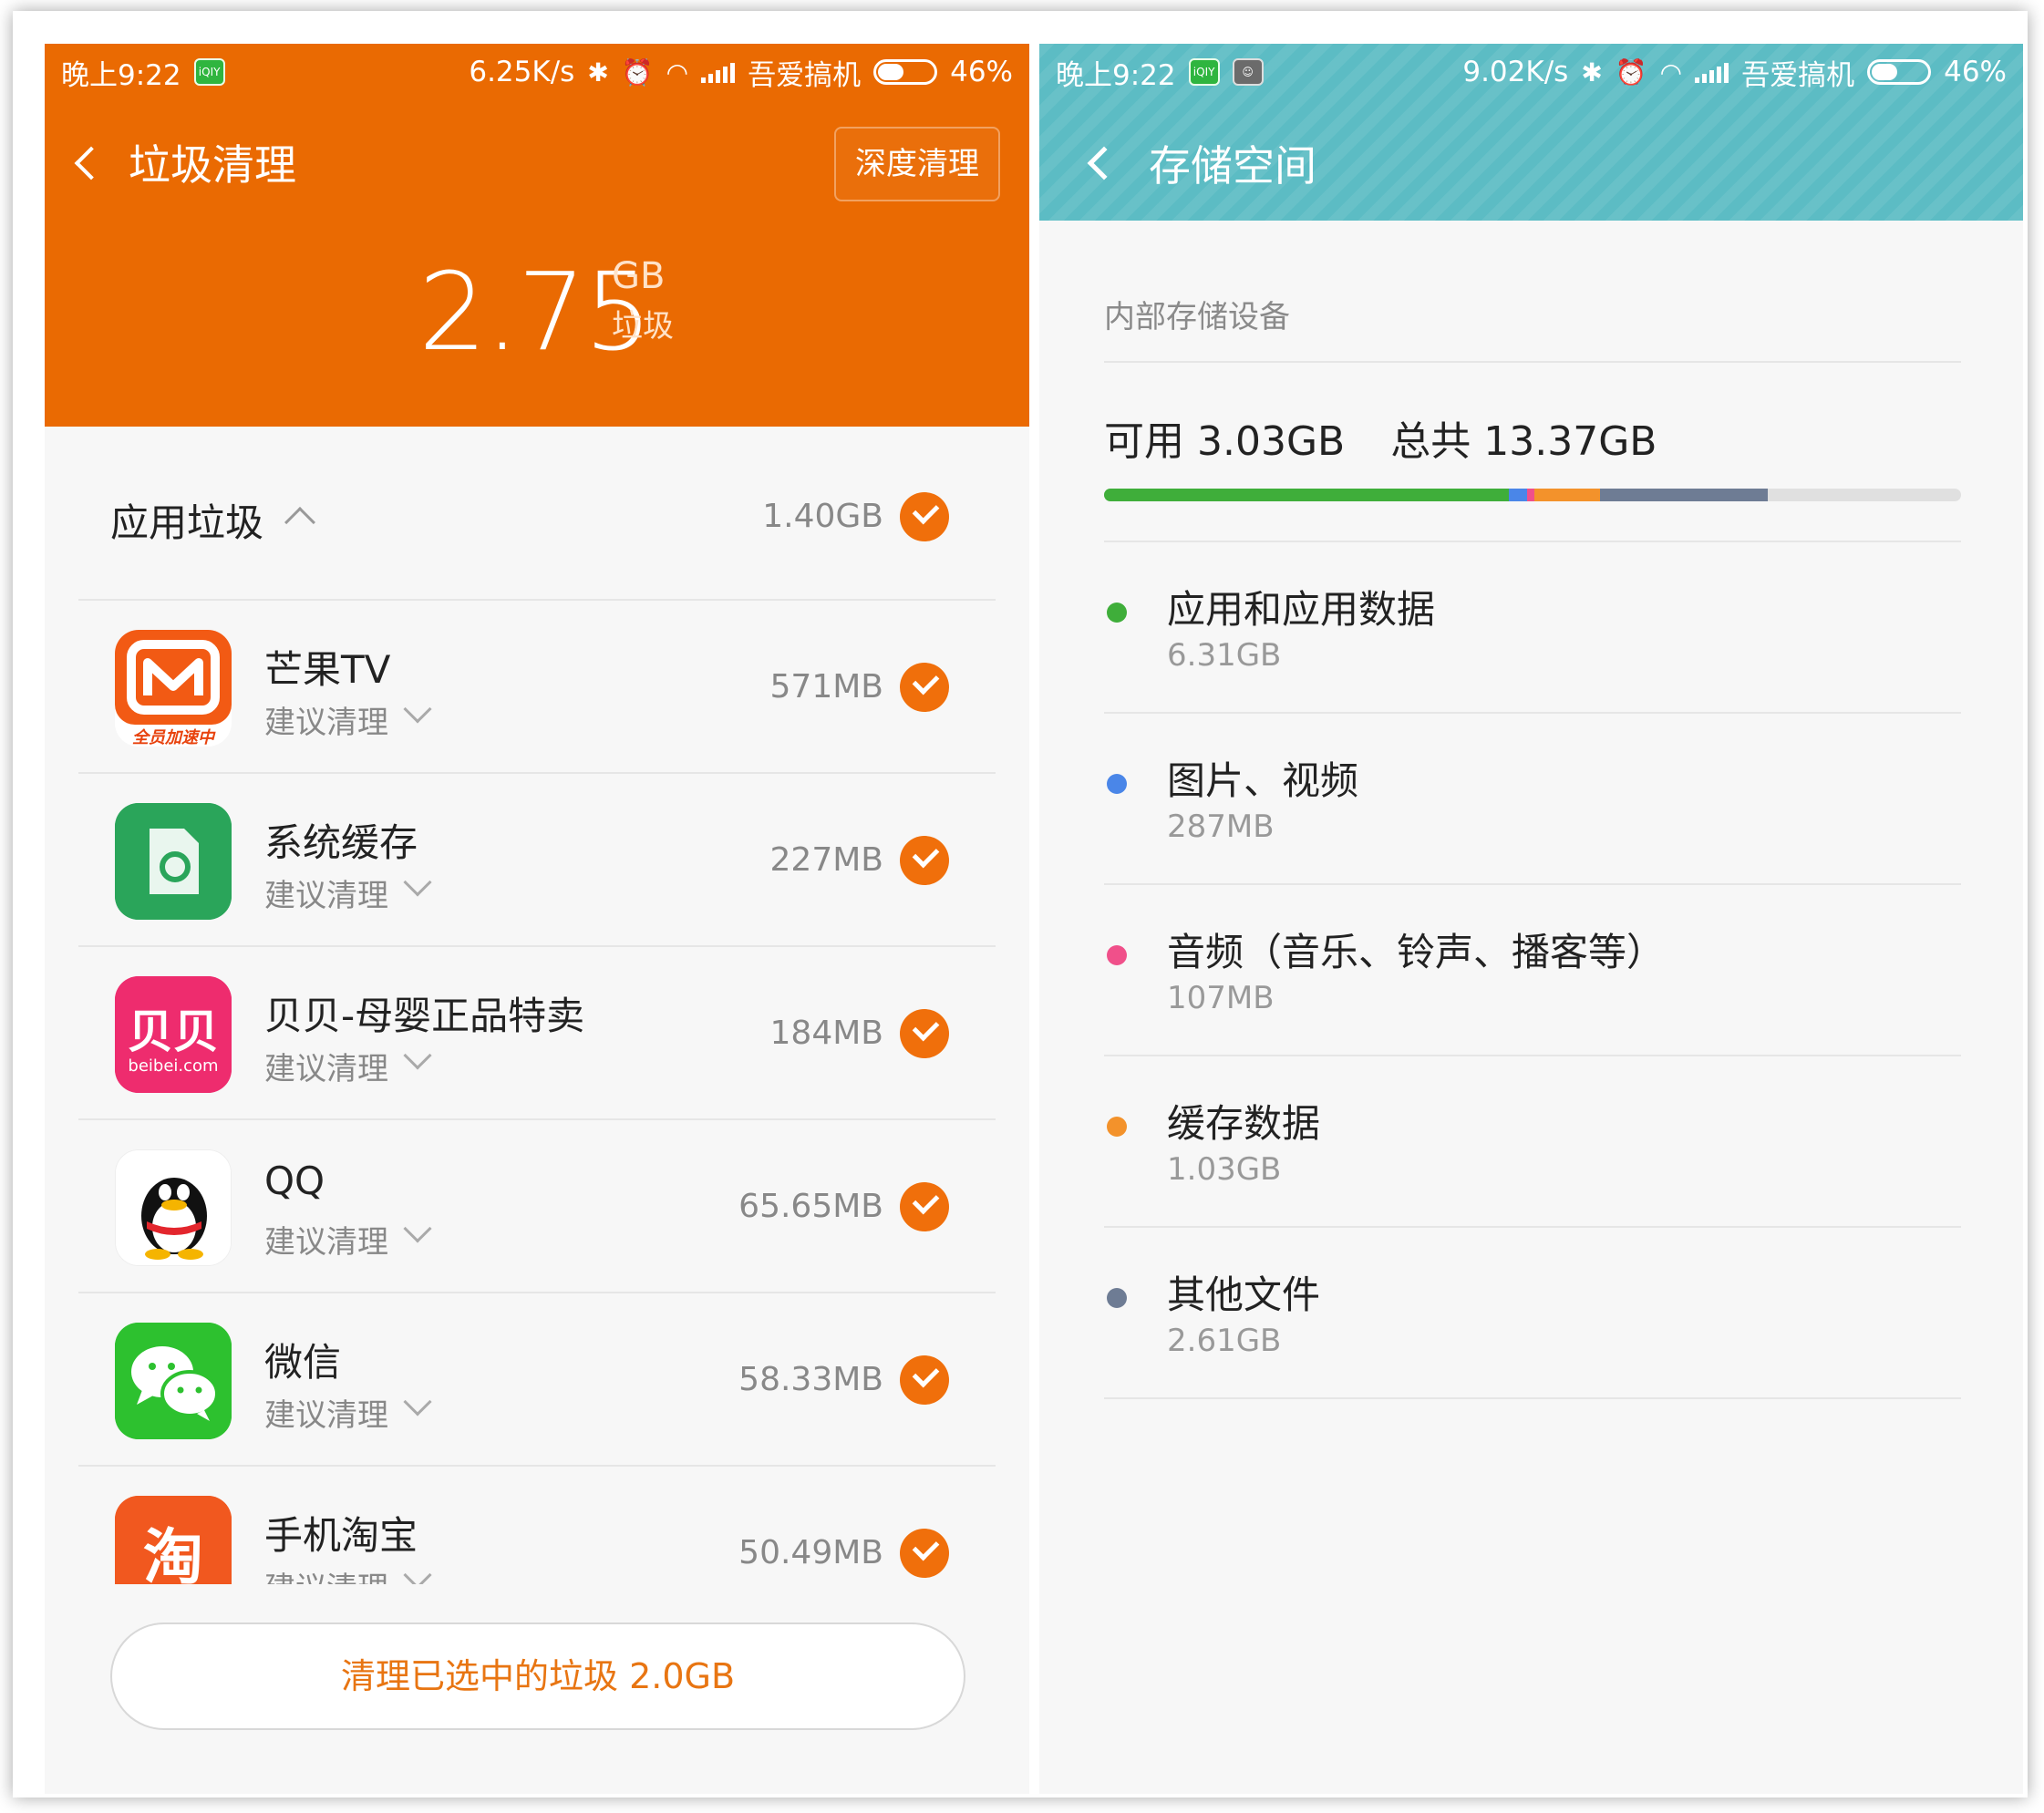 The image size is (2044, 1813). What do you see at coordinates (537, 1380) in the screenshot?
I see `list-item: 微信 建议清理 58.33MB` at bounding box center [537, 1380].